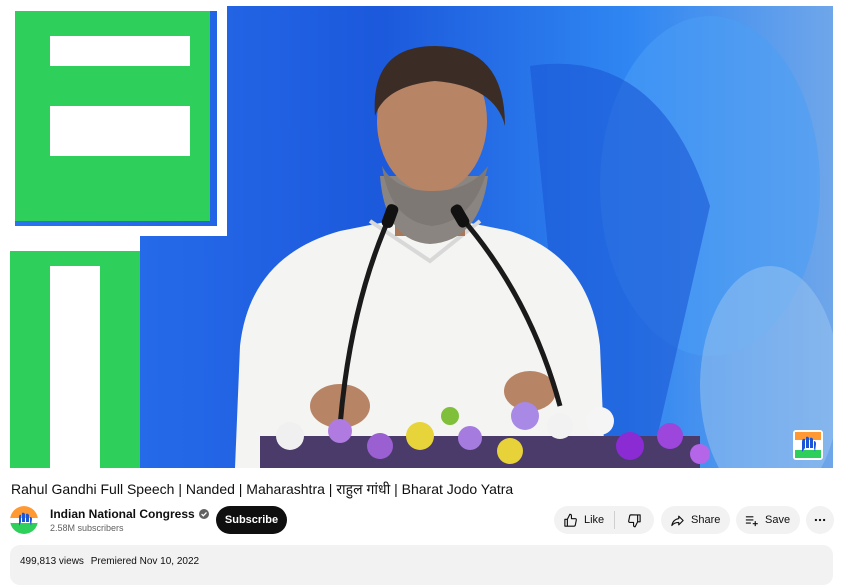  I want to click on save-label: Save, so click(778, 520).